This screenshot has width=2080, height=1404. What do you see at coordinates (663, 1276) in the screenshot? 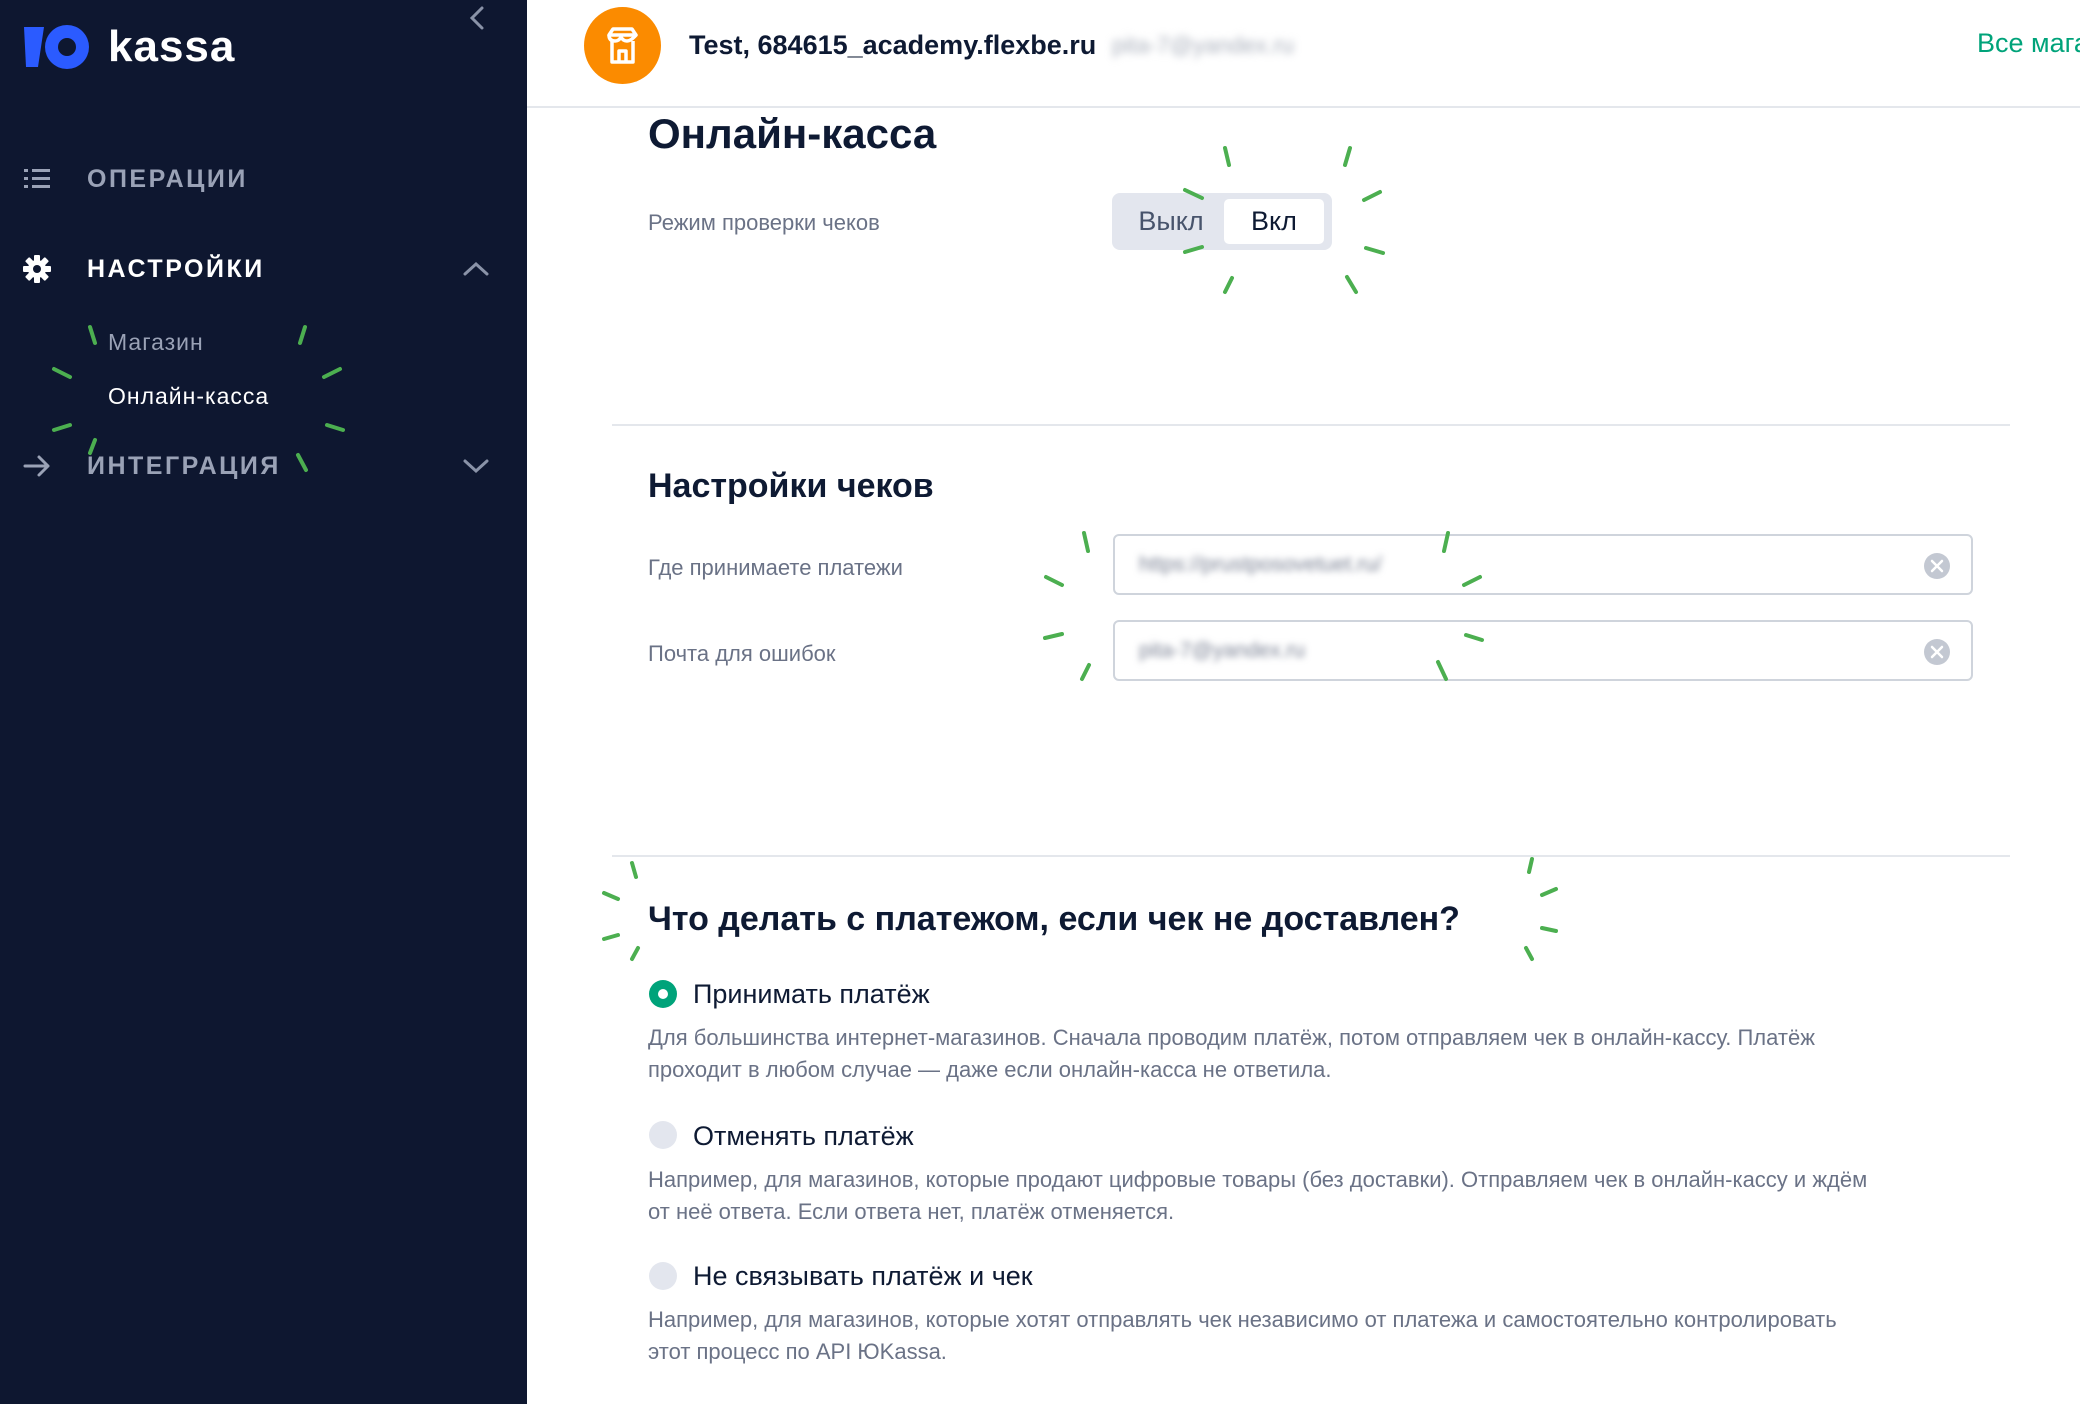
I see `radio-unlink-payment` at bounding box center [663, 1276].